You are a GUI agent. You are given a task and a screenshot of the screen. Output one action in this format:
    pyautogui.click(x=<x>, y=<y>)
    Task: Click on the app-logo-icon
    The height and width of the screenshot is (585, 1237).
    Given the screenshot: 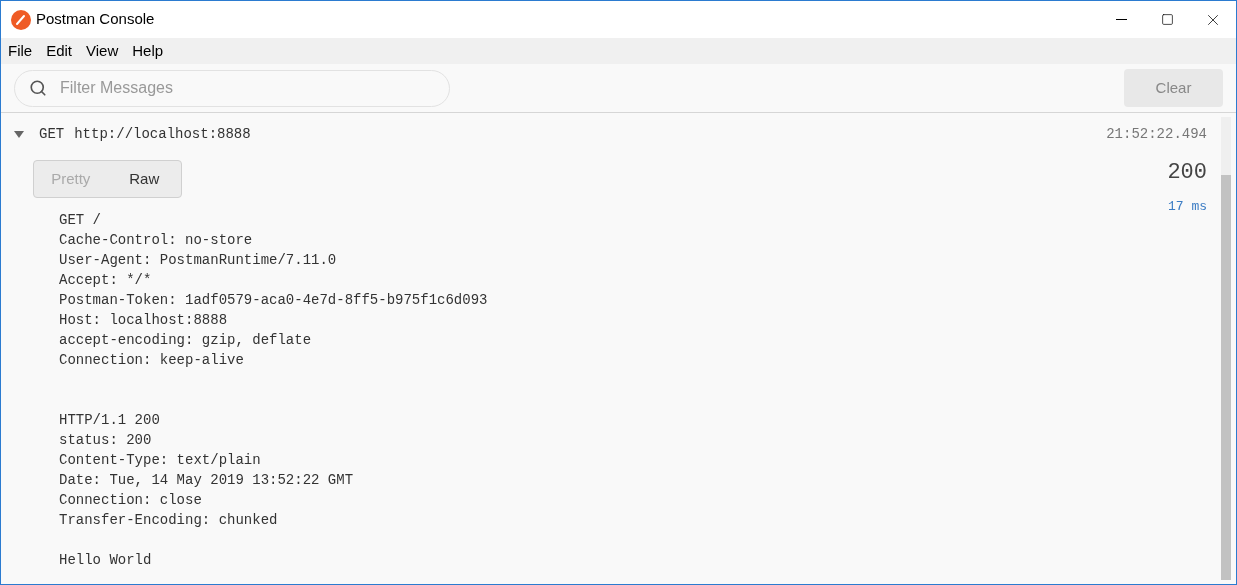 What is the action you would take?
    pyautogui.click(x=21, y=19)
    